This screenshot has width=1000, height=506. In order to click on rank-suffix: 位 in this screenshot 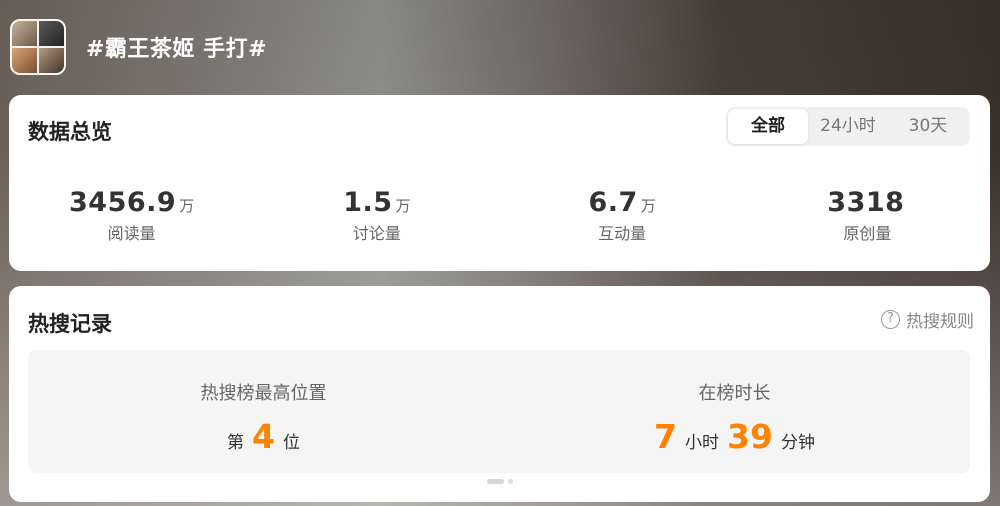, I will do `click(291, 443)`.